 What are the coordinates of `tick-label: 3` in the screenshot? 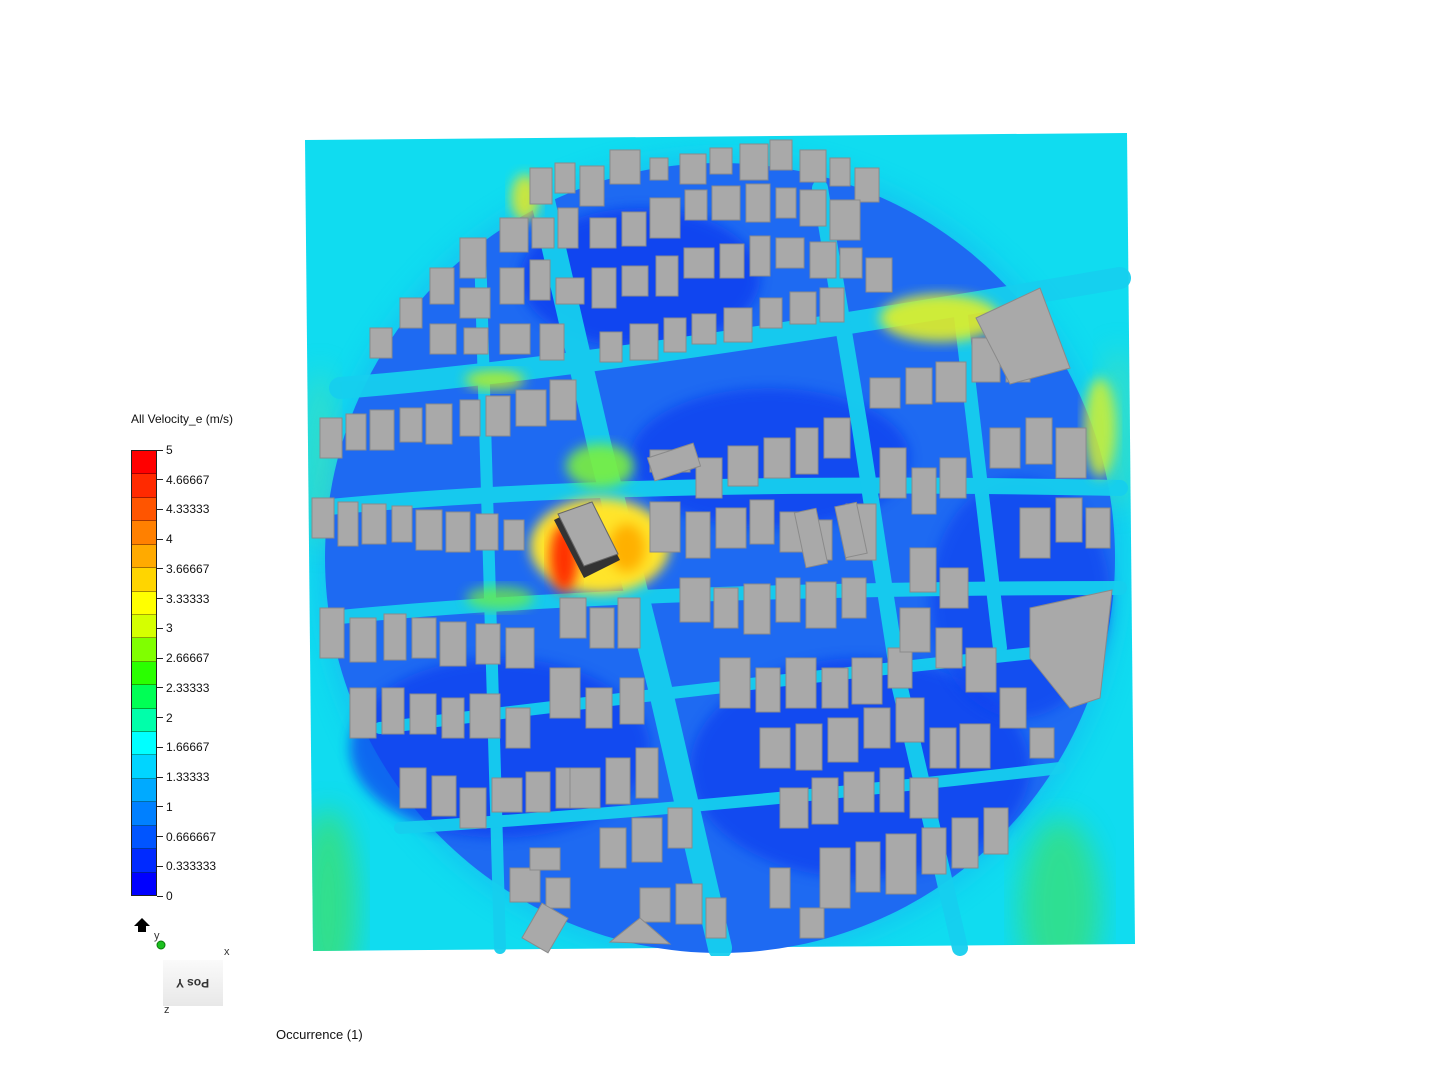 It's located at (169, 628).